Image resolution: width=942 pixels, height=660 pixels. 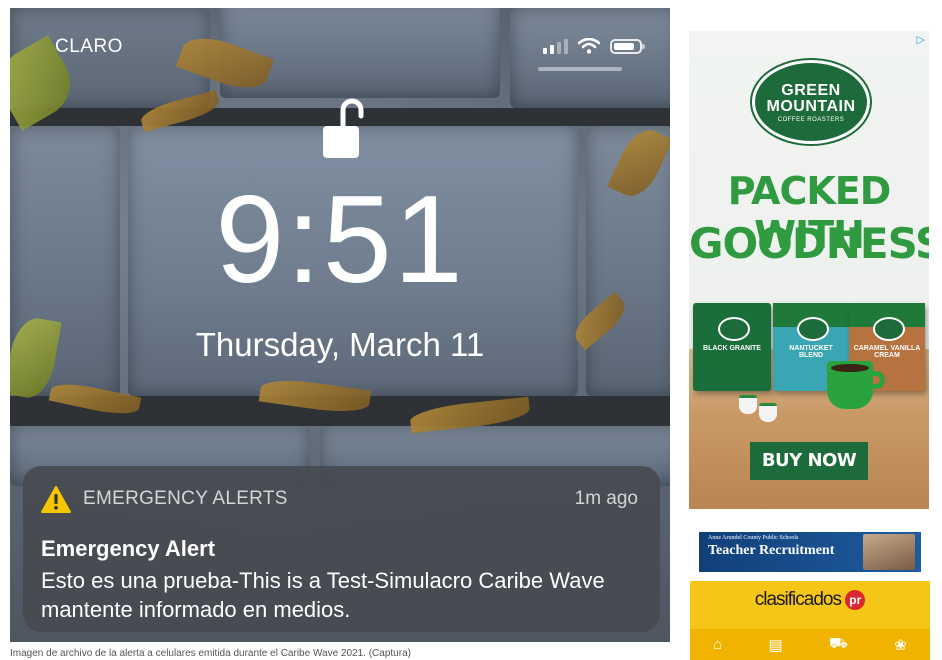 I want to click on logo-line-1: GREEN, so click(x=811, y=90).